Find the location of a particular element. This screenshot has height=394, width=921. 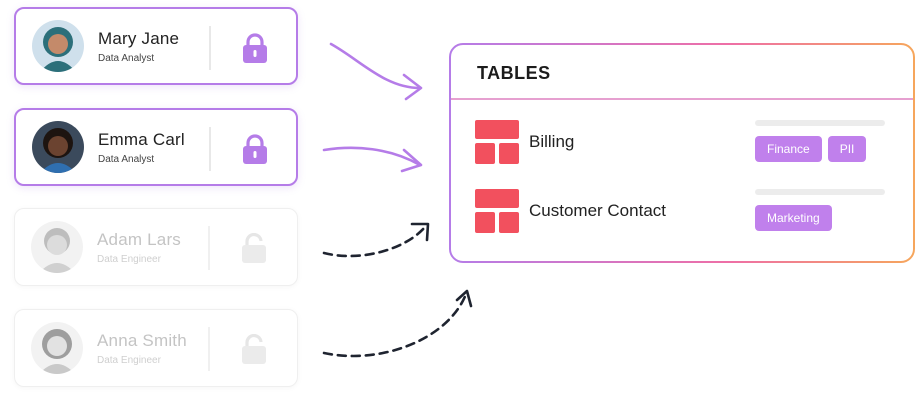

tag-list: Finance PII is located at coordinates (811, 149).